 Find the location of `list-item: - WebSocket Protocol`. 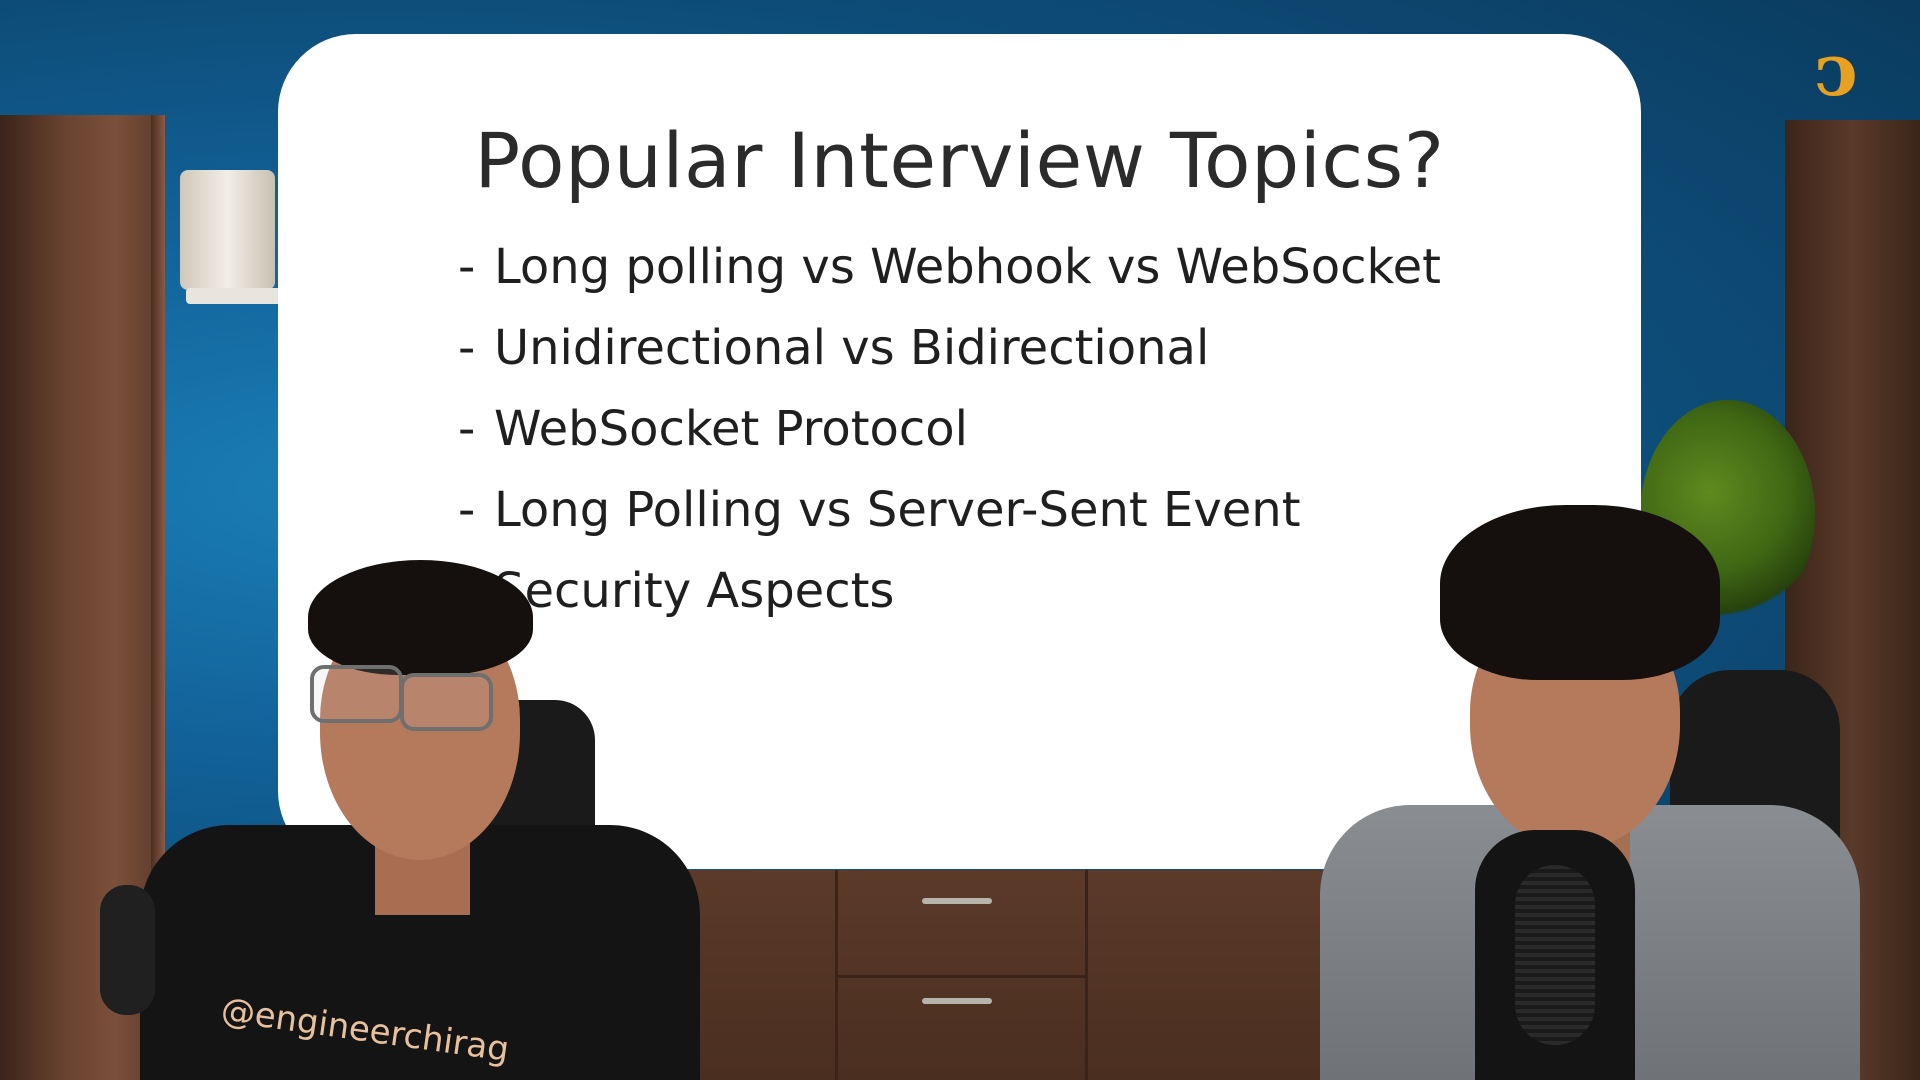

list-item: - WebSocket Protocol is located at coordinates (713, 429).